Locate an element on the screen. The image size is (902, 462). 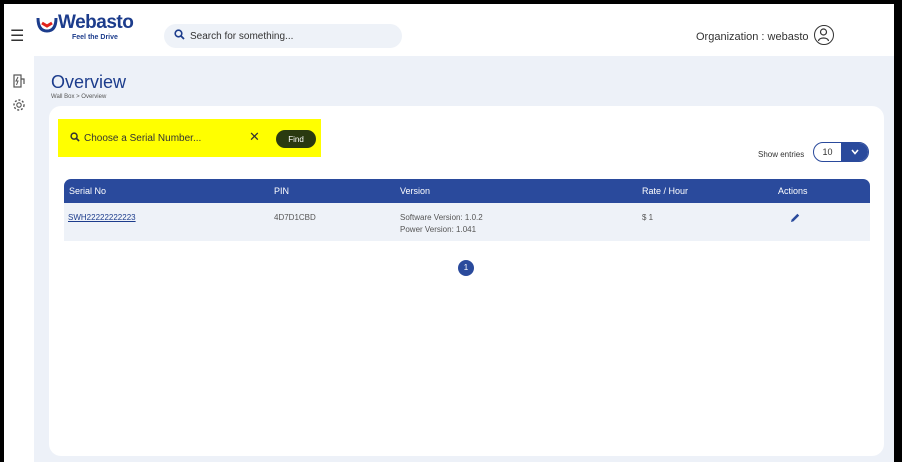
edit-pencil-icon is located at coordinates (796, 218).